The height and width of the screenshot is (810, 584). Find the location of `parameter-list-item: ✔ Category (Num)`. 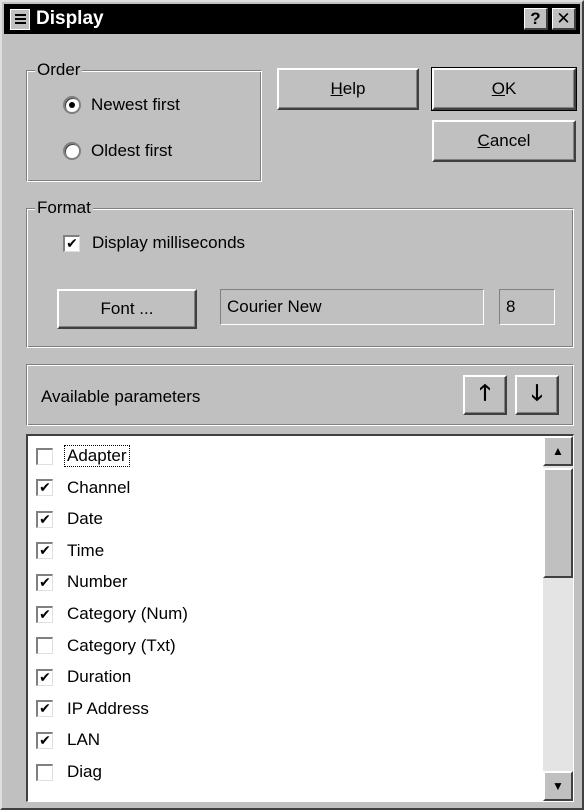

parameter-list-item: ✔ Category (Num) is located at coordinates (113, 614).